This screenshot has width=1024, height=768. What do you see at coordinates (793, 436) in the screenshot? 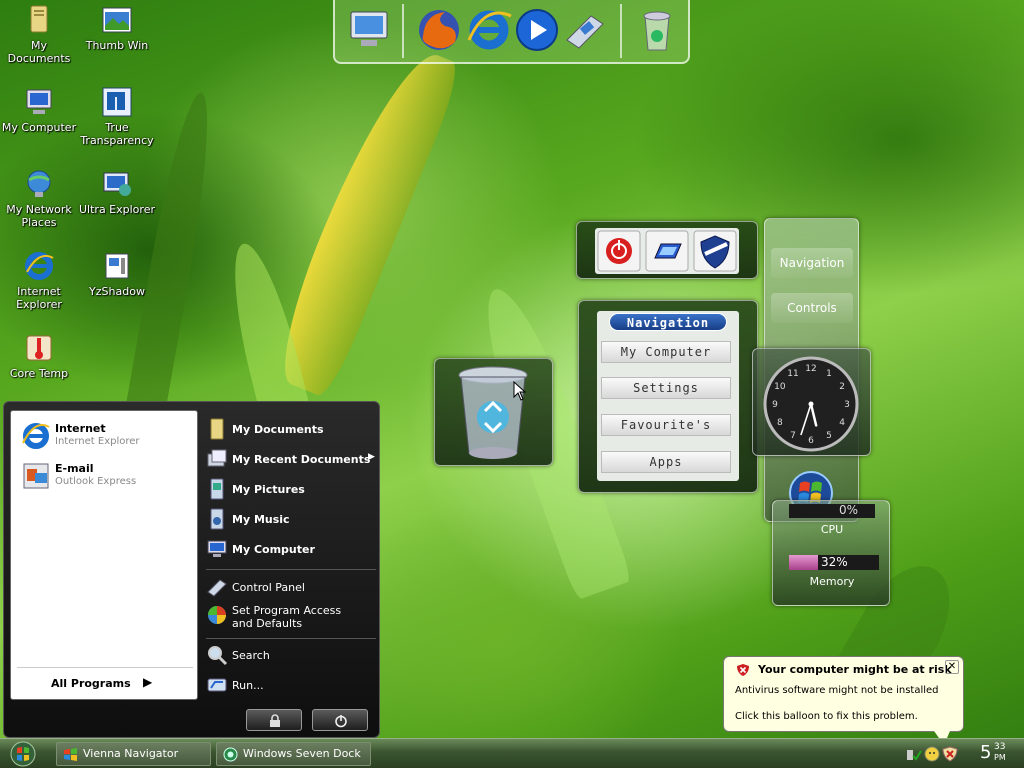
I see `clock-number: 7` at bounding box center [793, 436].